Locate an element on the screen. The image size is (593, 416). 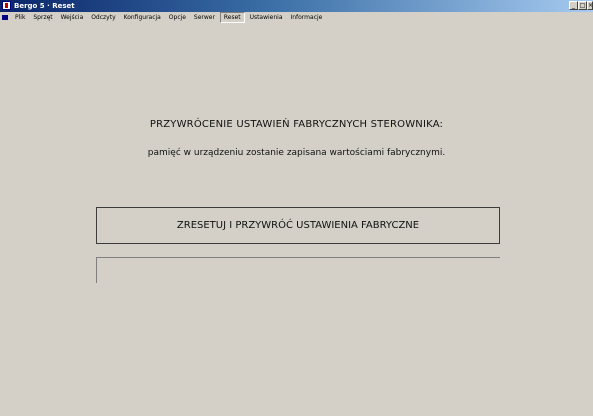
factory-reset-button: ZRESETUJ I PRZYWRÓĆ USTAWIENIA FABRYCZNE is located at coordinates (298, 225).